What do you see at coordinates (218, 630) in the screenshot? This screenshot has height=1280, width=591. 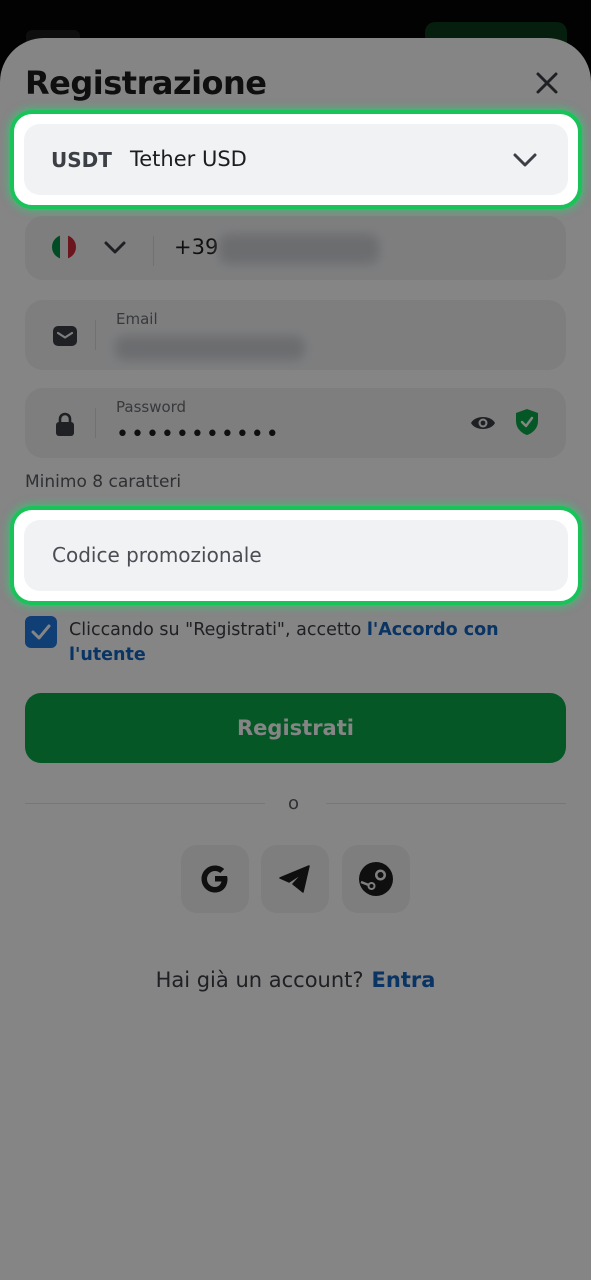 I see `agreement-text-prefix: Cliccando su "Registrati", accetto` at bounding box center [218, 630].